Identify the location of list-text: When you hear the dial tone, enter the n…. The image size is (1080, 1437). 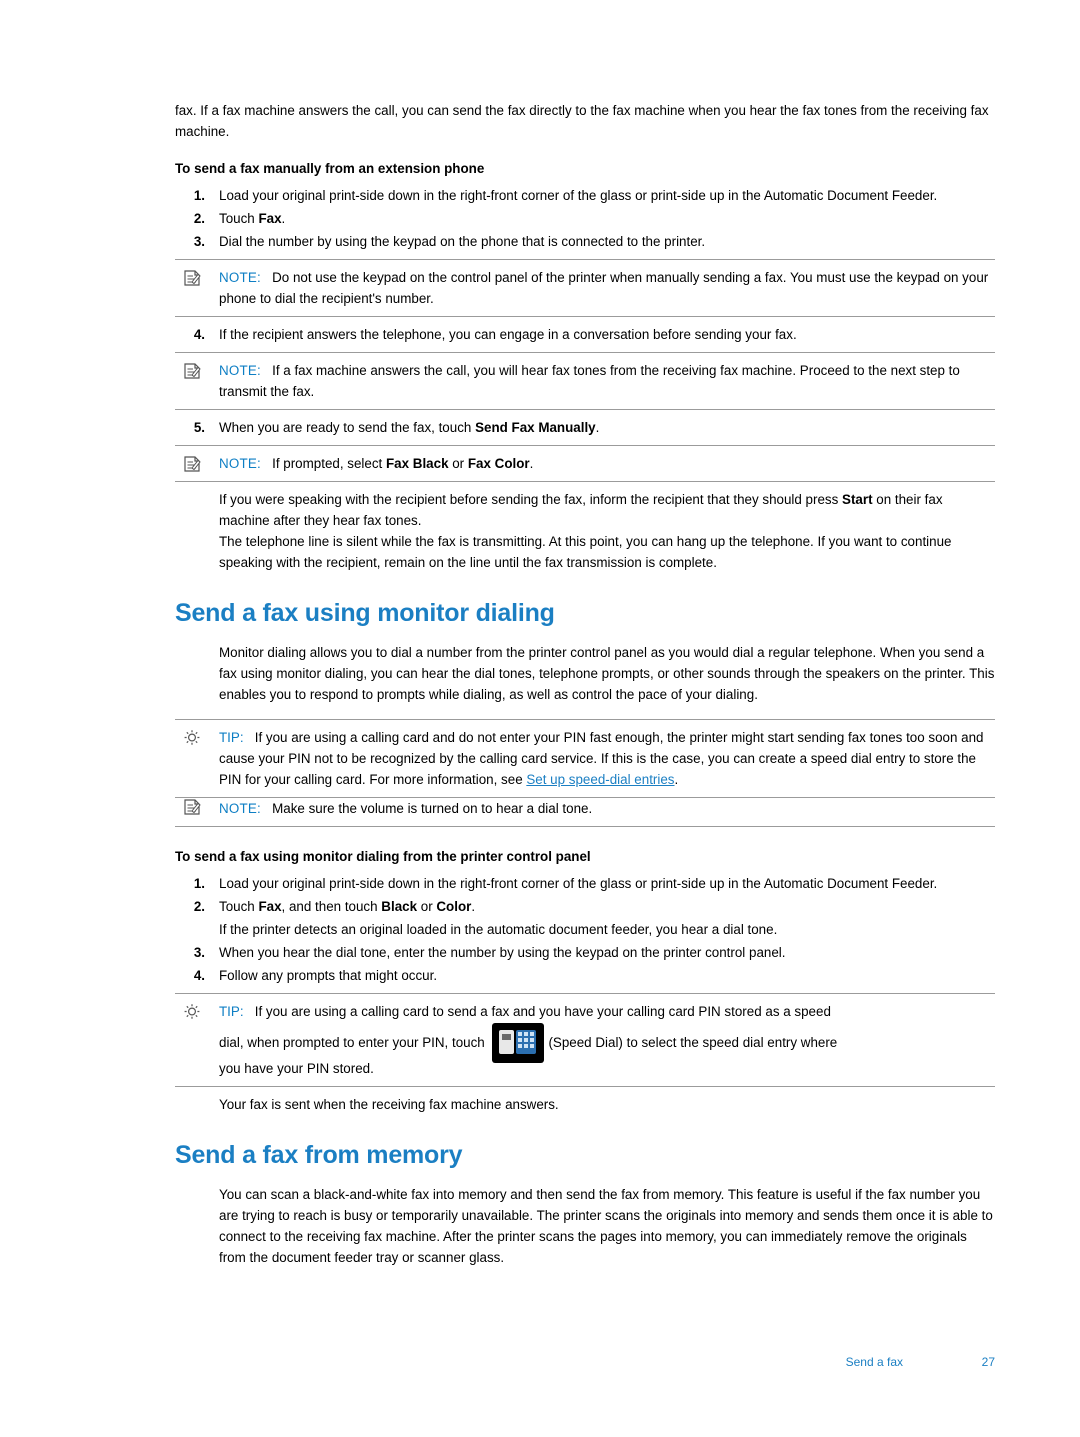
(502, 952).